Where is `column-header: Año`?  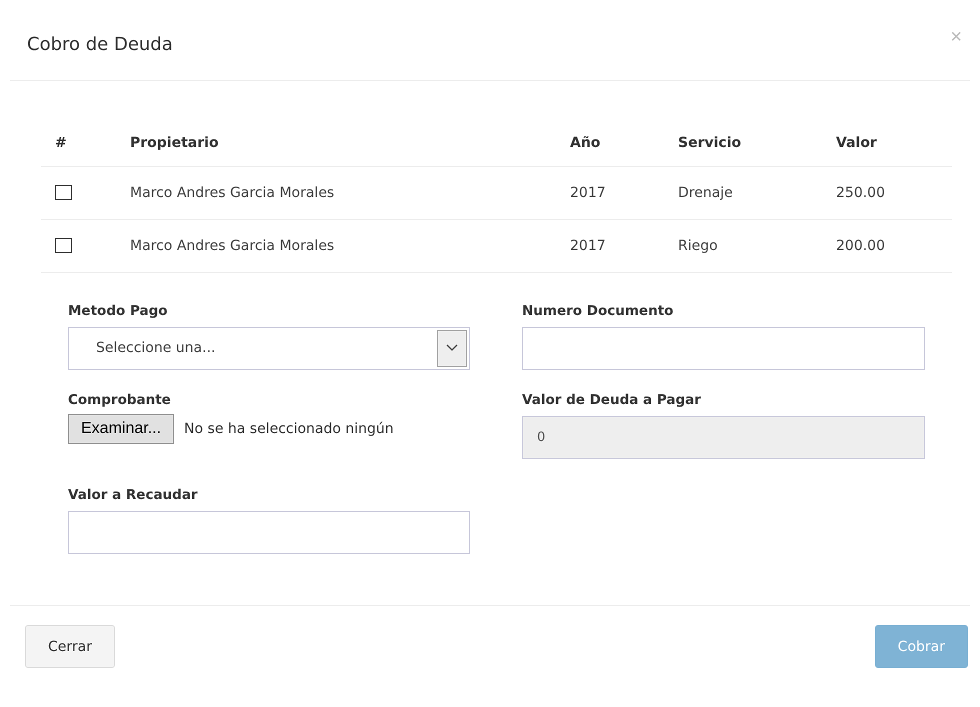 column-header: Año is located at coordinates (610, 143).